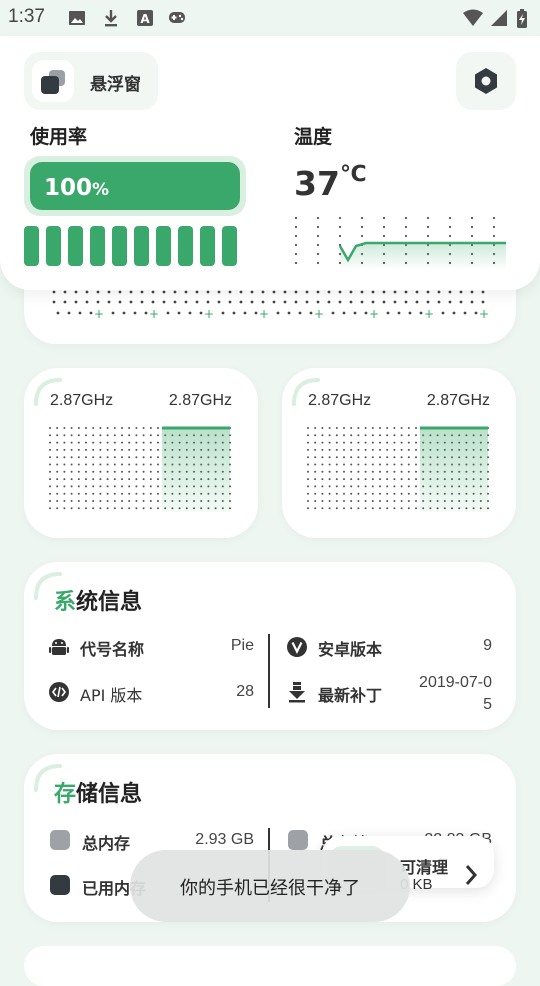 The image size is (540, 986). I want to click on toast-message: 你的手机已经很干净了, so click(270, 888).